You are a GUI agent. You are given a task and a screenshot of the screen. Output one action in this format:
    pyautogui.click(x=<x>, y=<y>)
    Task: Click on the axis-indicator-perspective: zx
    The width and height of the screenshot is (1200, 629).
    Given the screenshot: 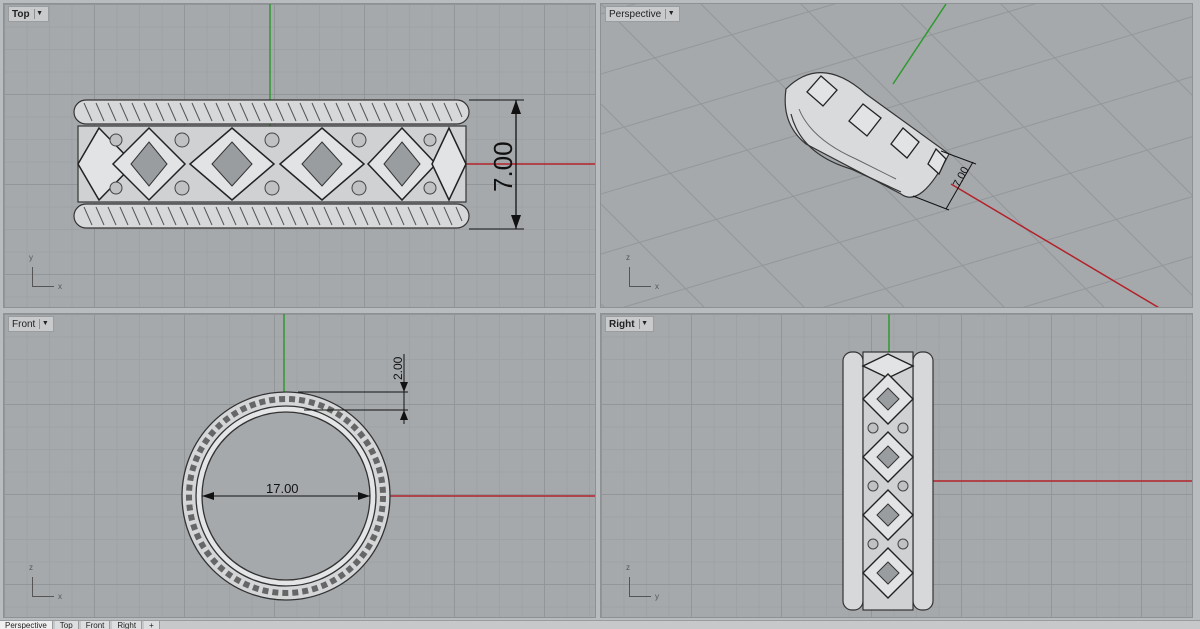 What is the action you would take?
    pyautogui.click(x=642, y=272)
    